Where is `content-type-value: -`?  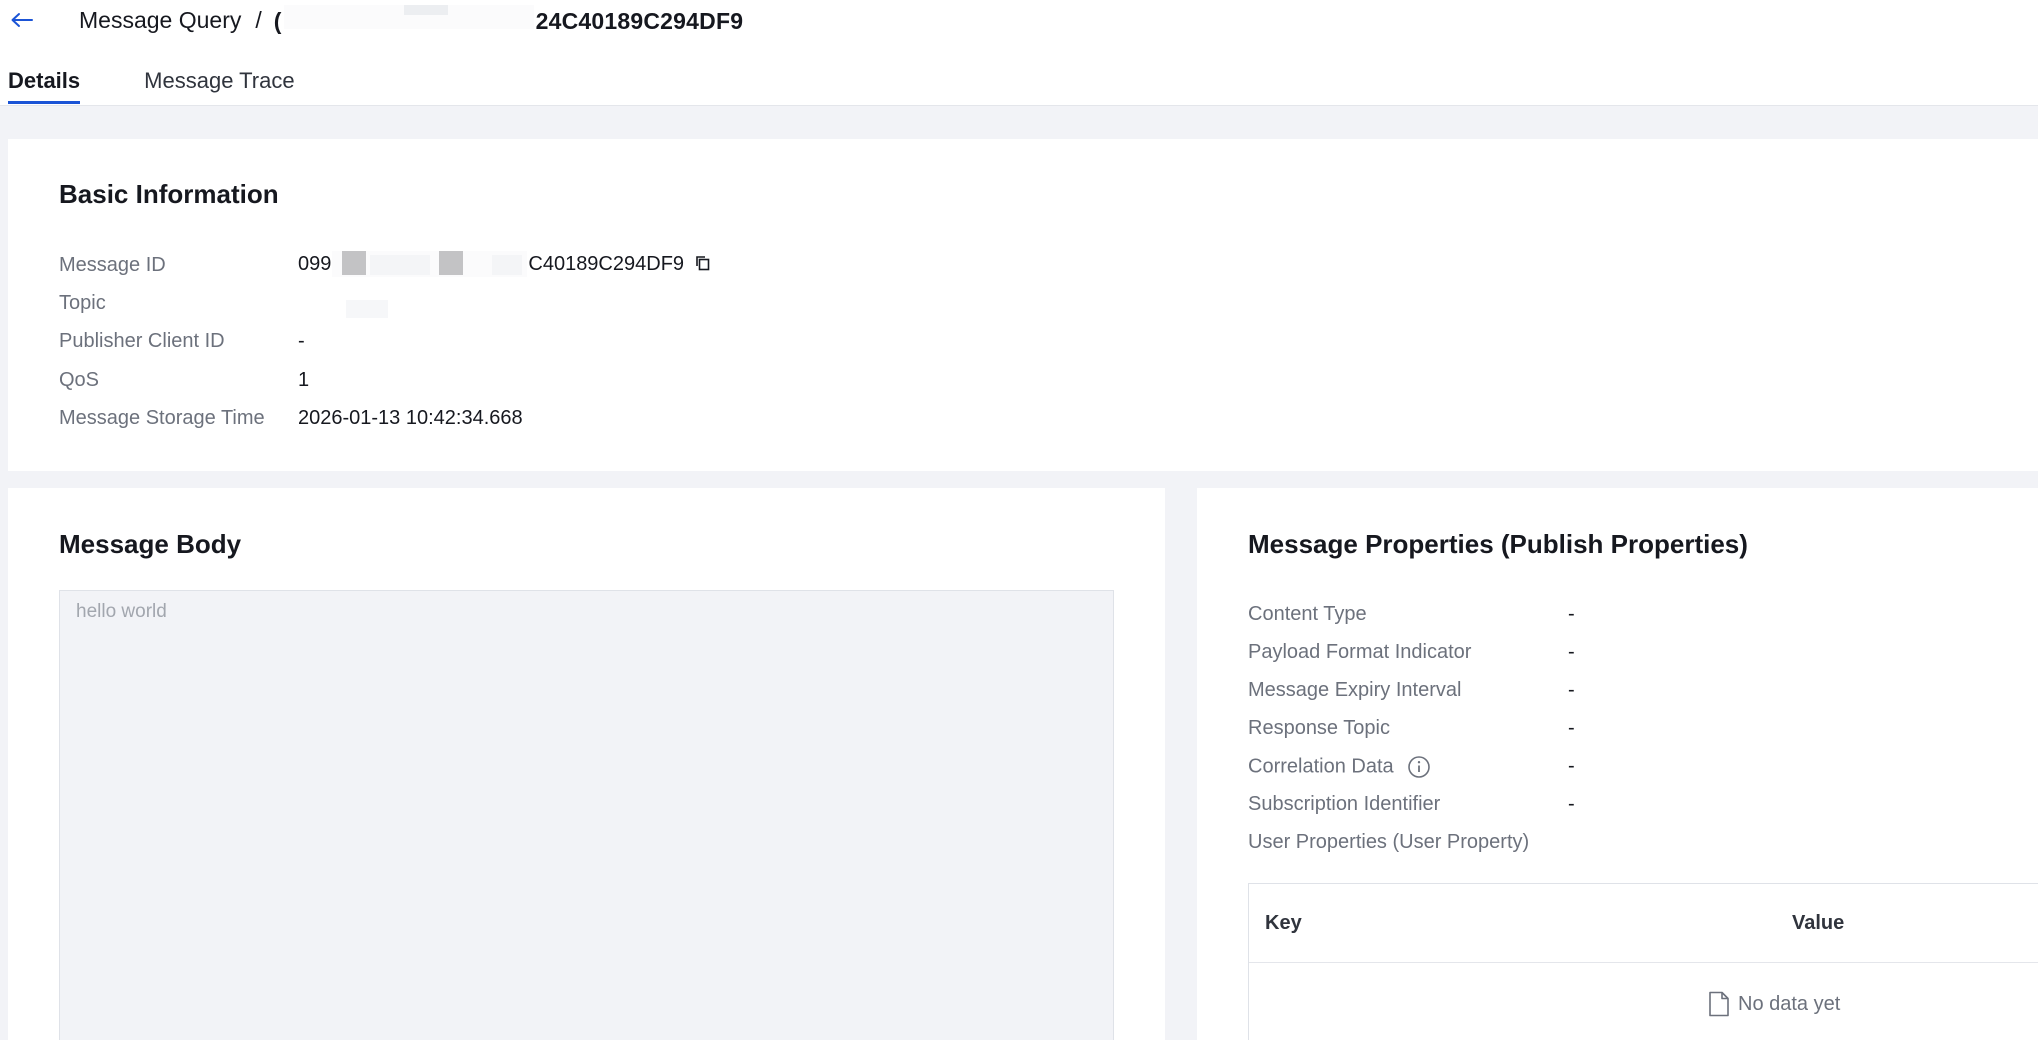
content-type-value: - is located at coordinates (1571, 614).